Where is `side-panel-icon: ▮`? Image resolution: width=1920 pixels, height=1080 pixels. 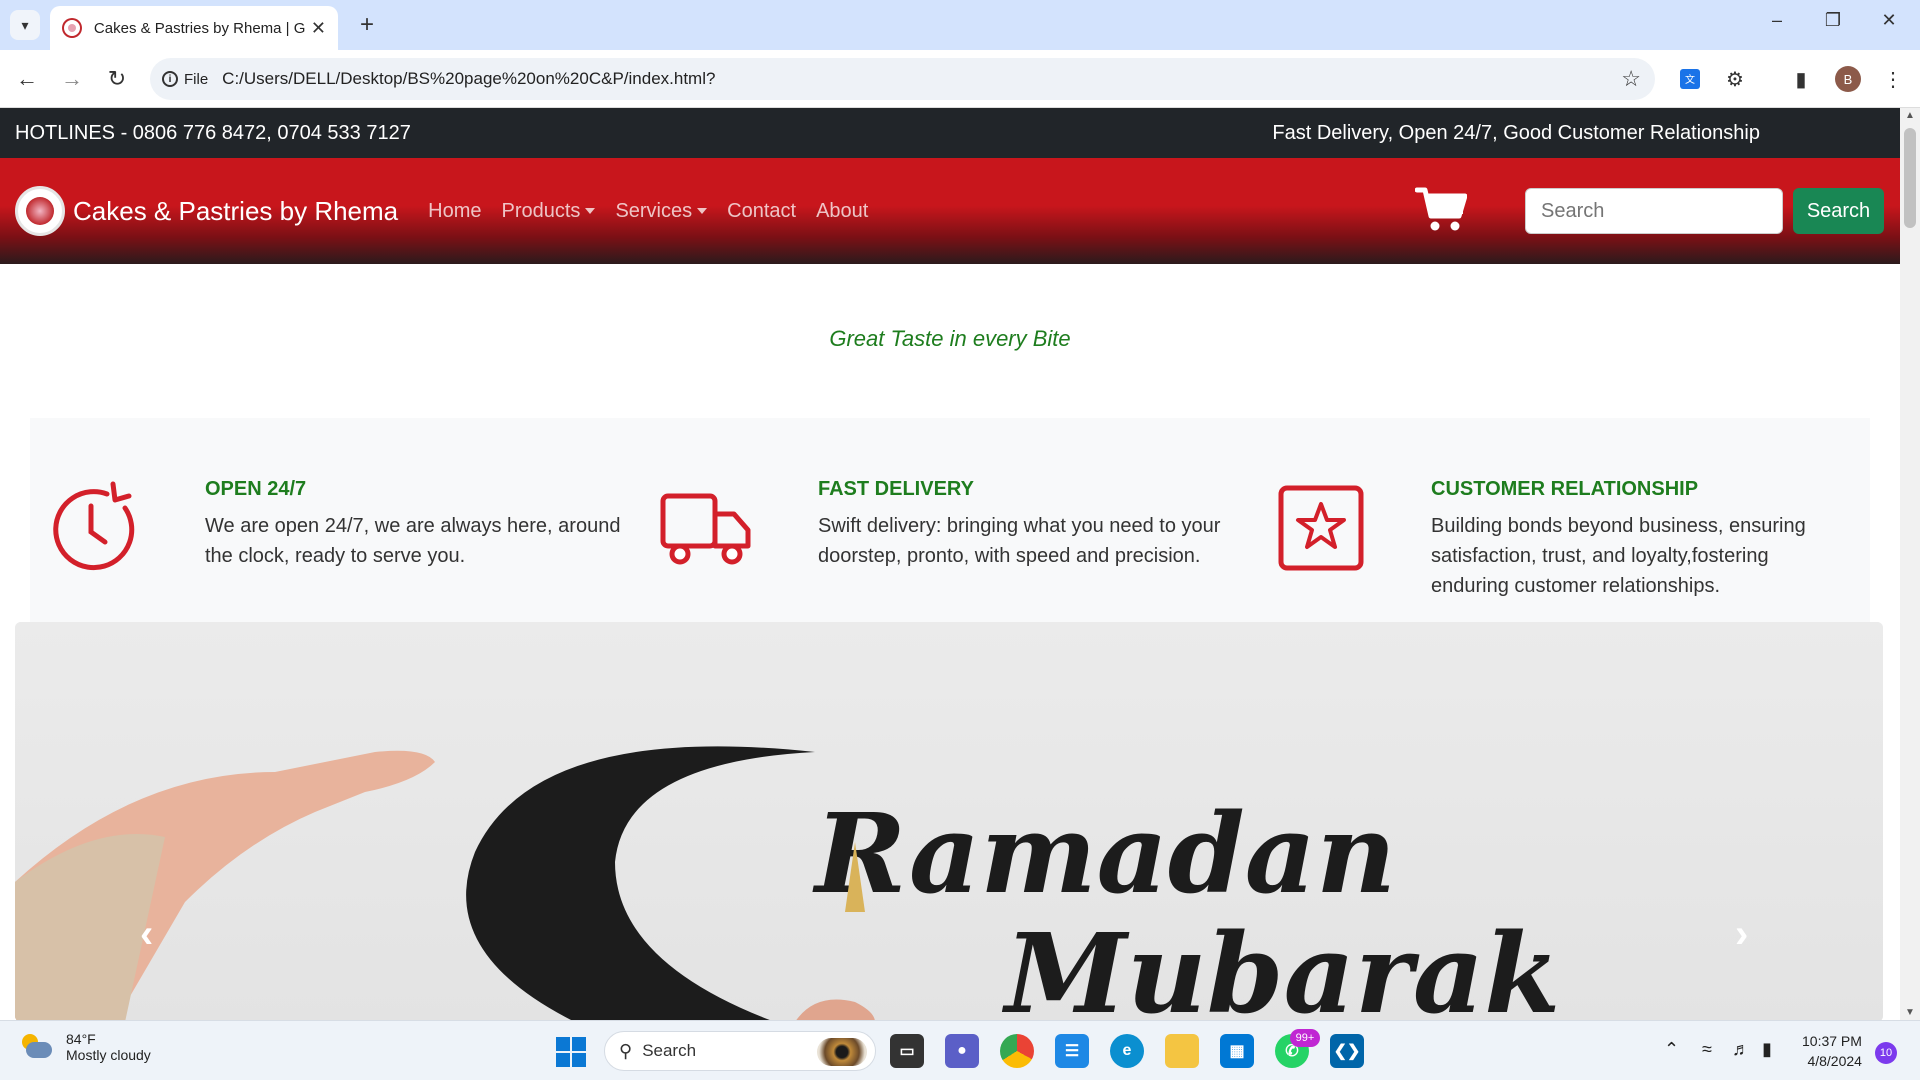
side-panel-icon: ▮ is located at coordinates (1801, 79).